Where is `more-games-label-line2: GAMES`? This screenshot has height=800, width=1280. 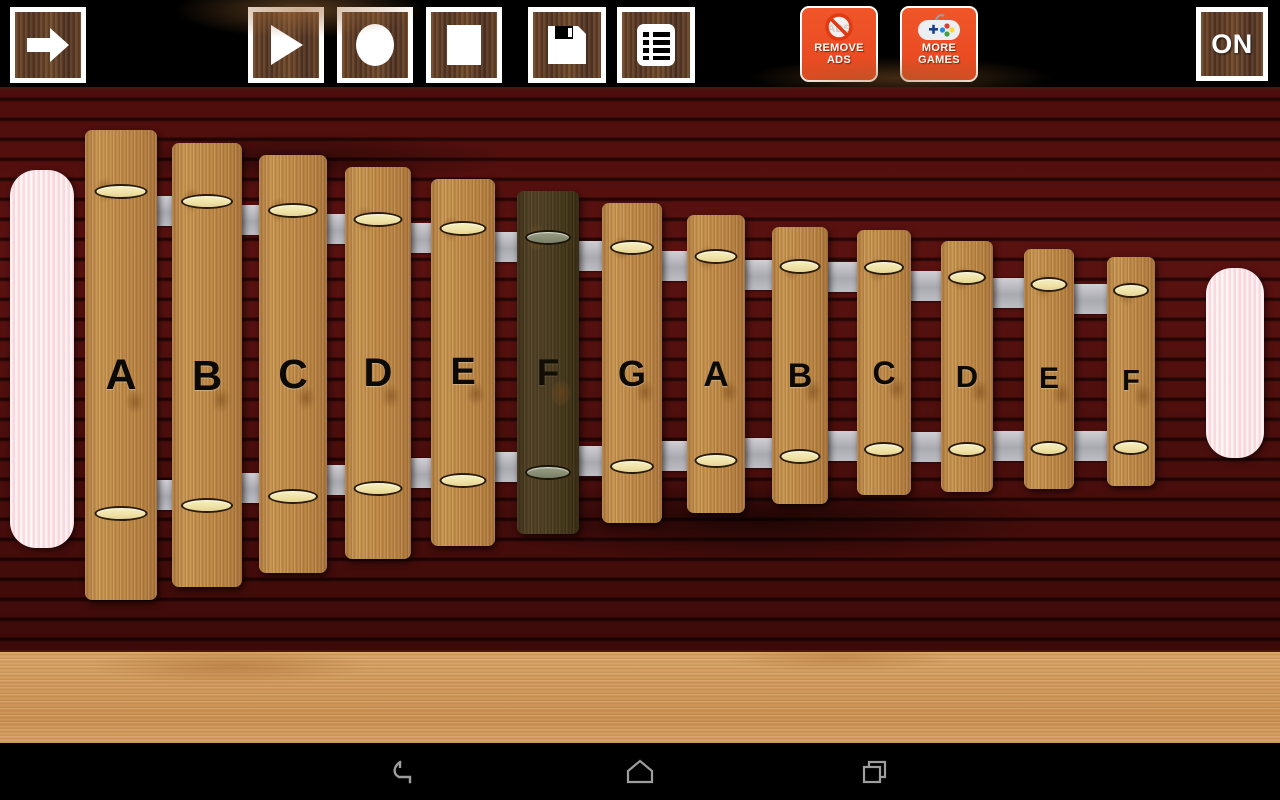 more-games-label-line2: GAMES is located at coordinates (939, 60).